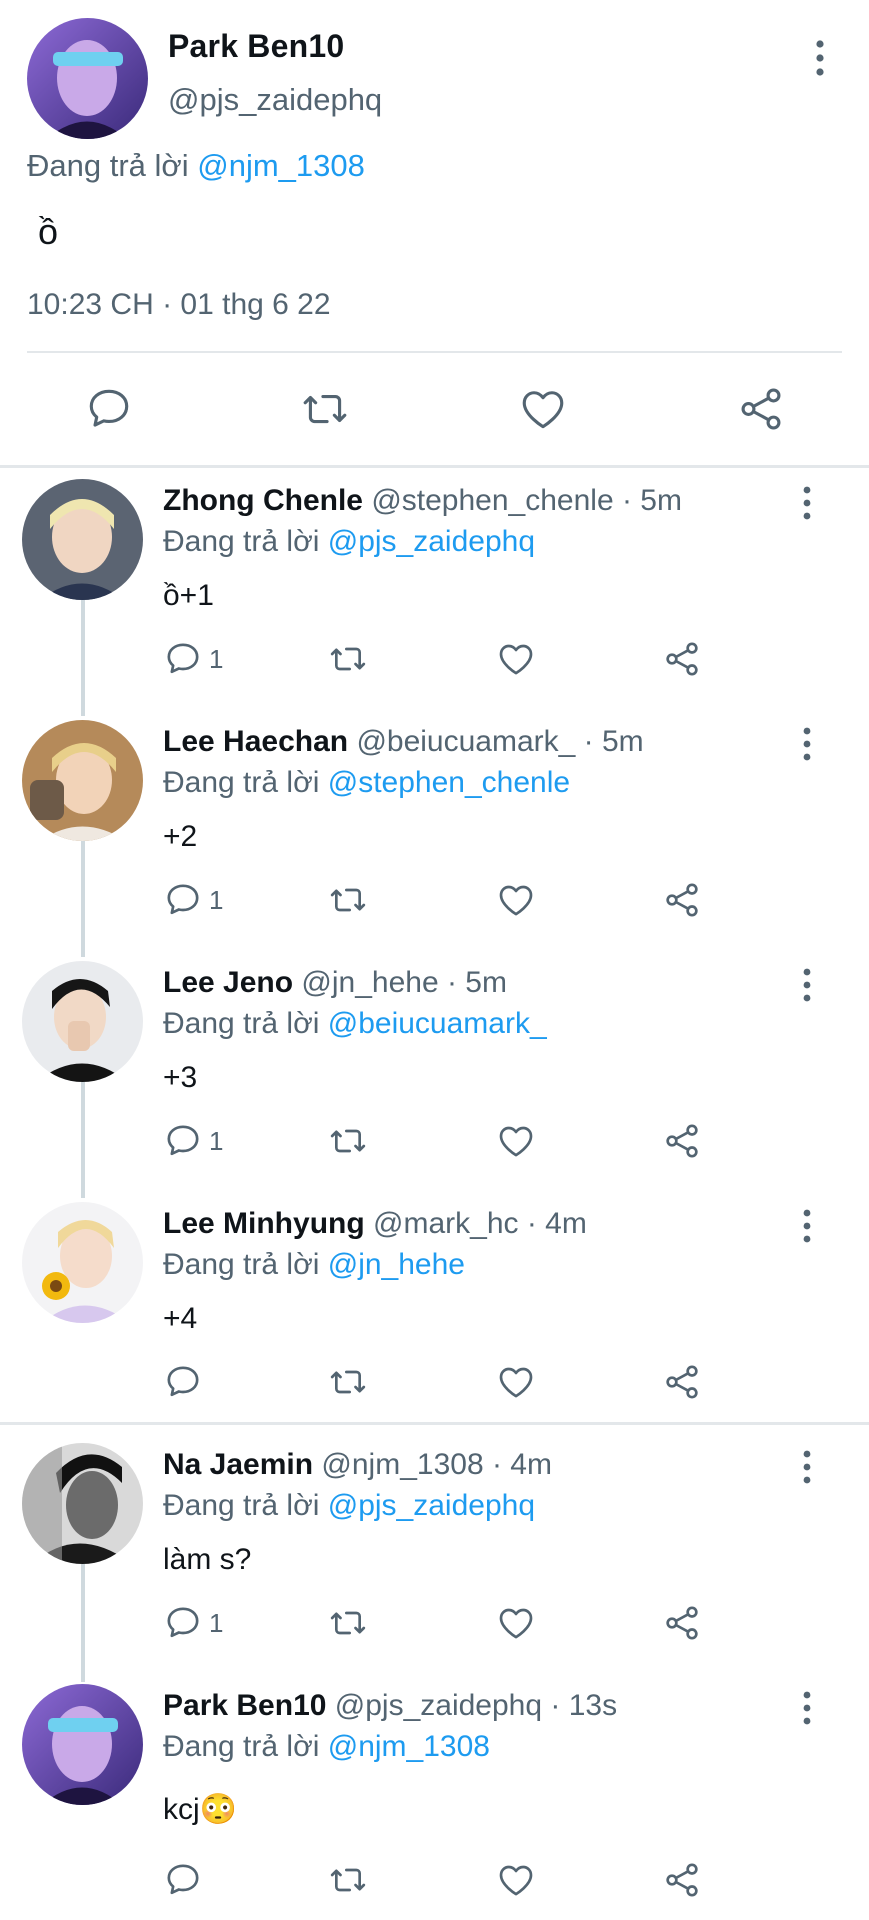 The height and width of the screenshot is (1920, 869). I want to click on author-meta: @mark_hc · 4m, so click(480, 1223).